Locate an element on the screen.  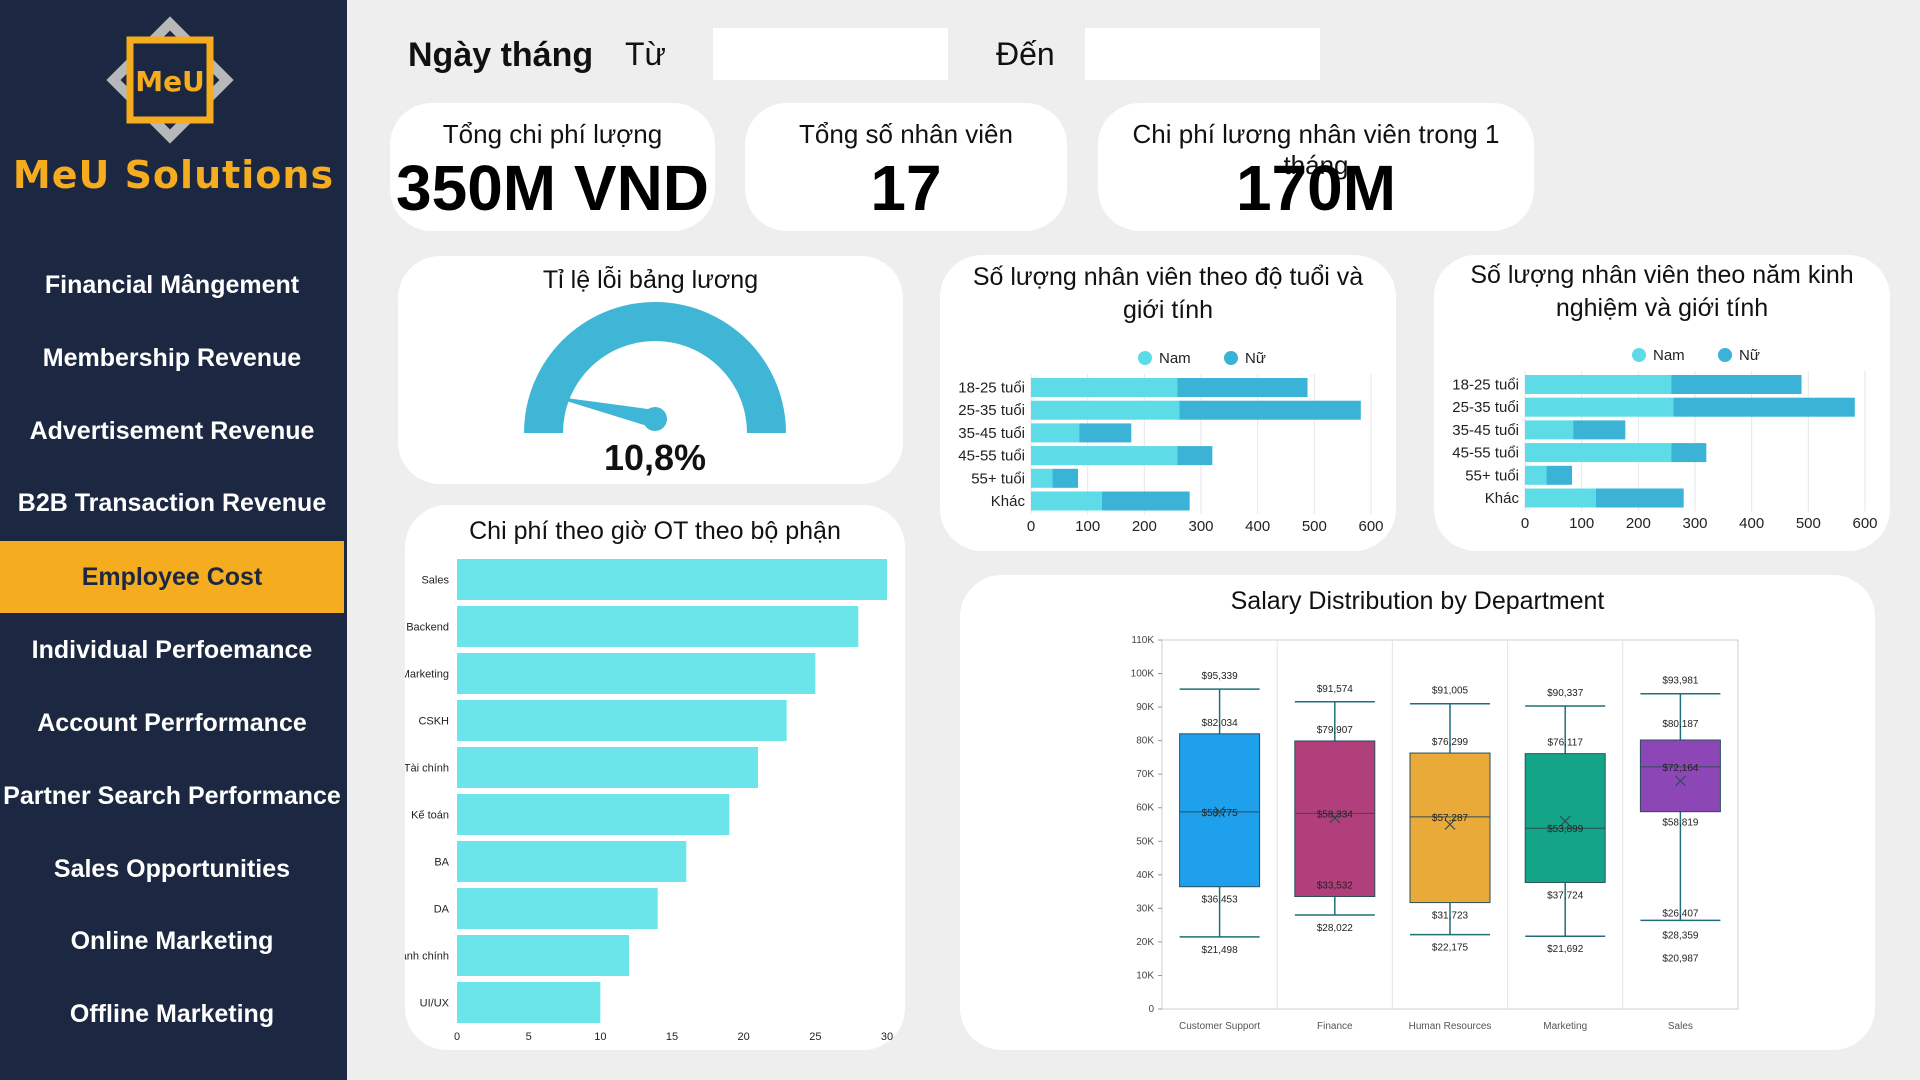
box-value-label: $57,287 is located at coordinates (1450, 818).